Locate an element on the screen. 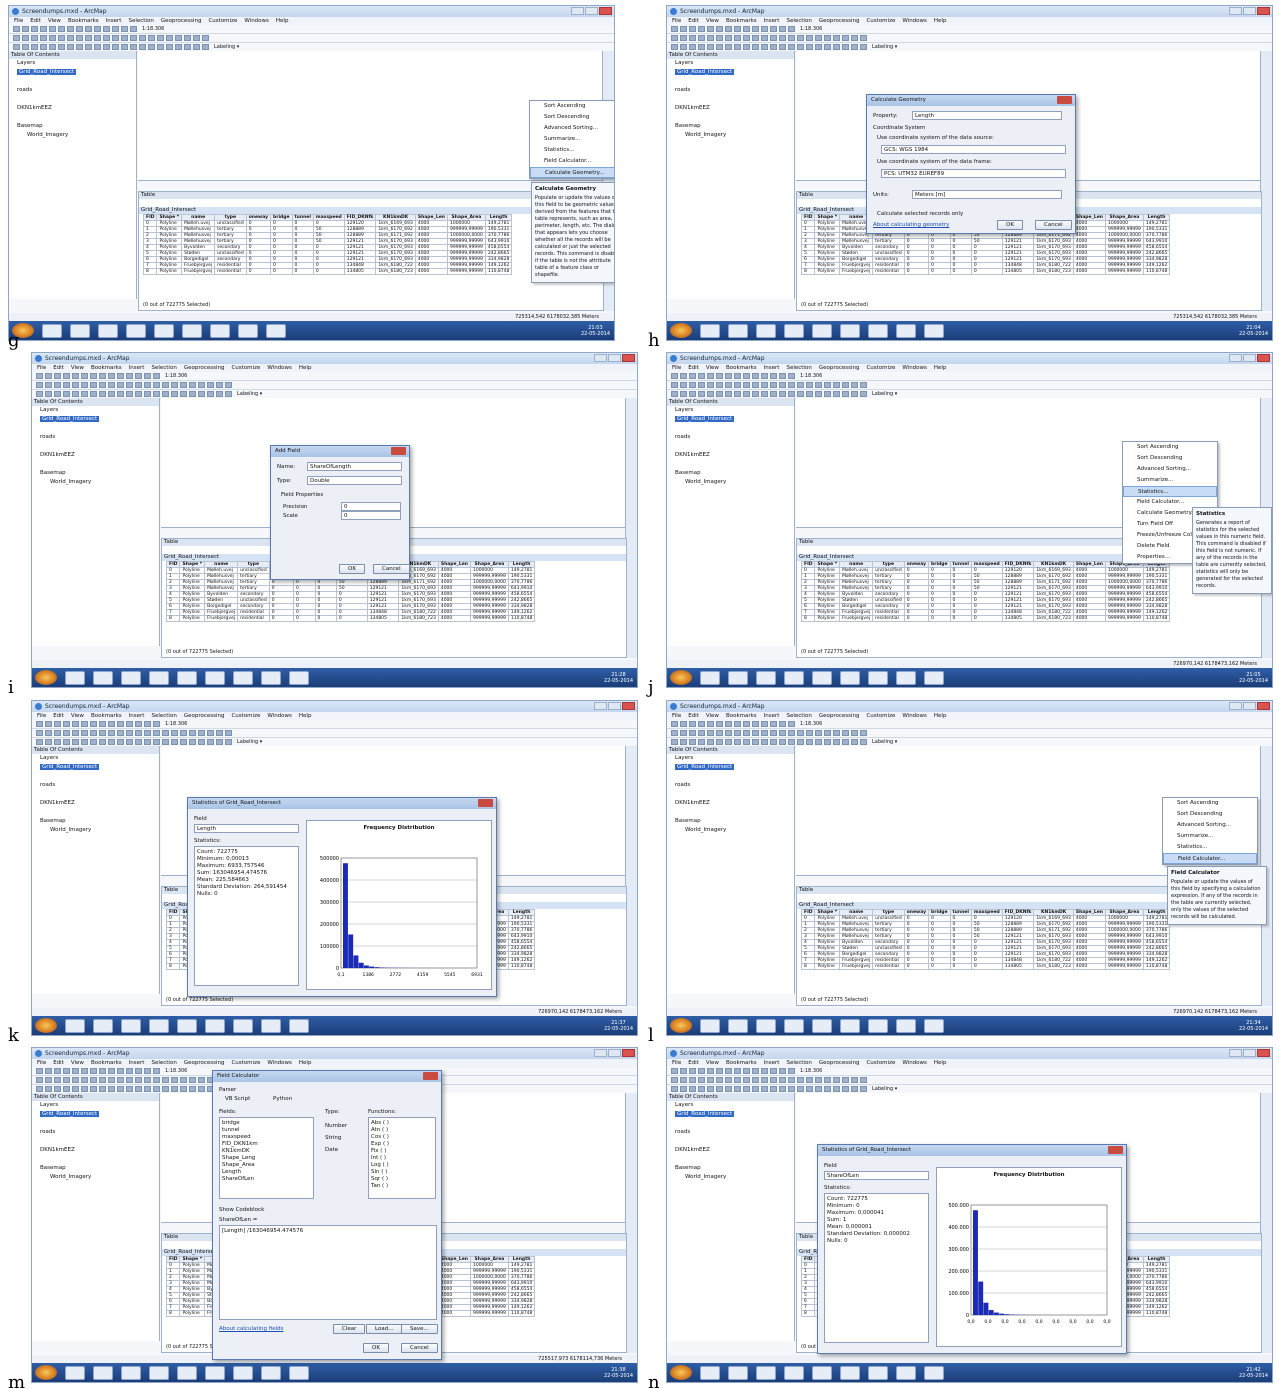 This screenshot has height=1389, width=1279. minimize-icon is located at coordinates (1235, 1053).